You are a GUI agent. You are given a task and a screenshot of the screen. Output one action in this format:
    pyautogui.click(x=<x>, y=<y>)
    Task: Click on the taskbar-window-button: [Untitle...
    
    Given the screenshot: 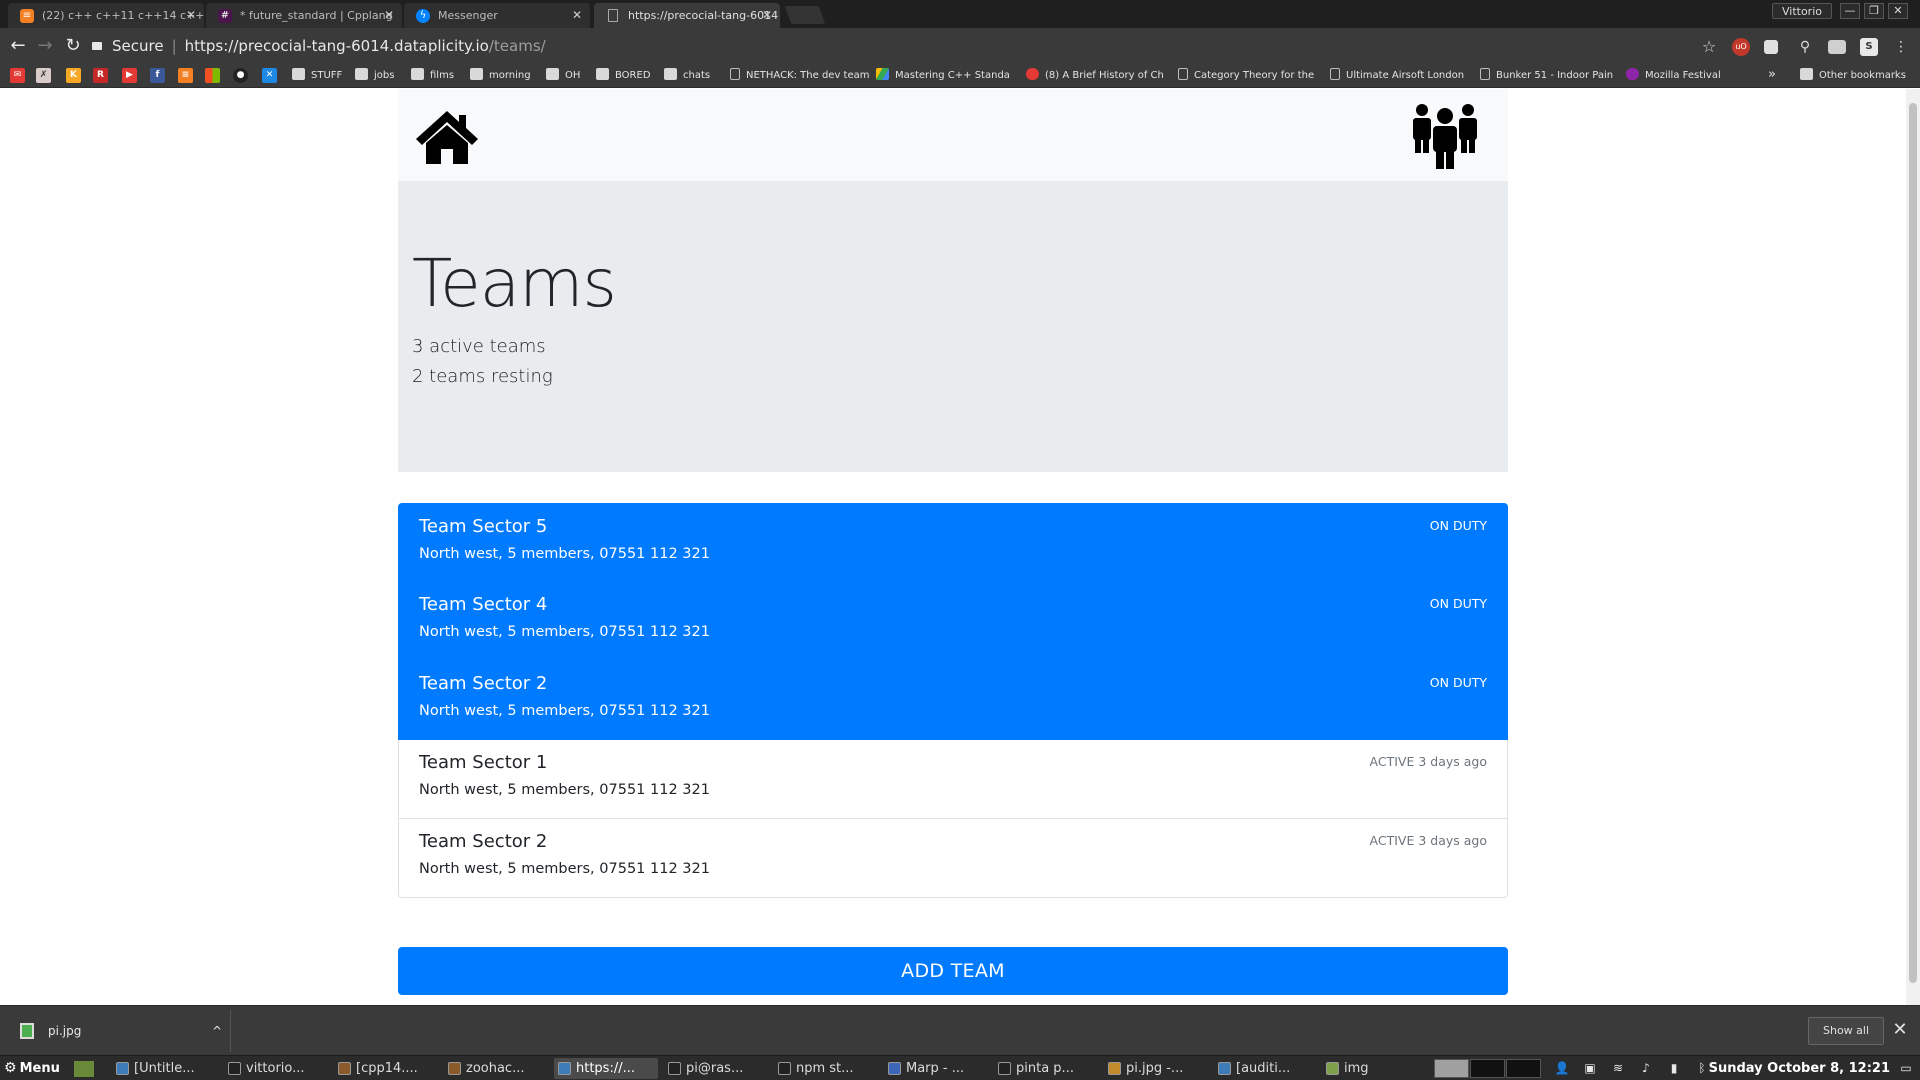 What is the action you would take?
    pyautogui.click(x=164, y=1068)
    